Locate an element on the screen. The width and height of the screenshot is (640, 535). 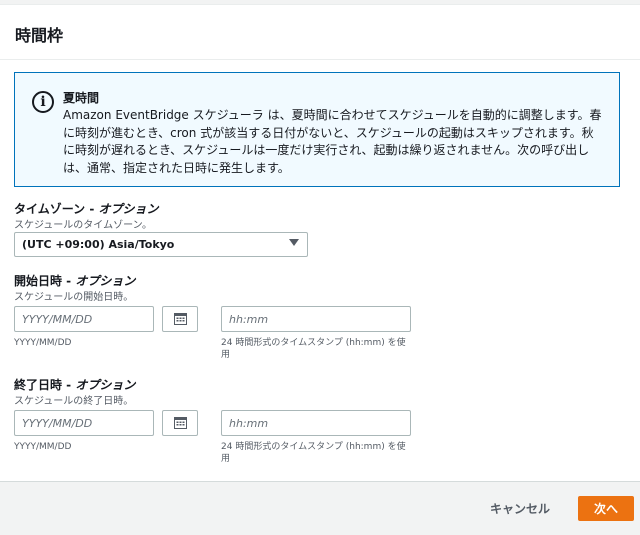
end-date-hint: YYYY/MM/DD is located at coordinates (43, 447).